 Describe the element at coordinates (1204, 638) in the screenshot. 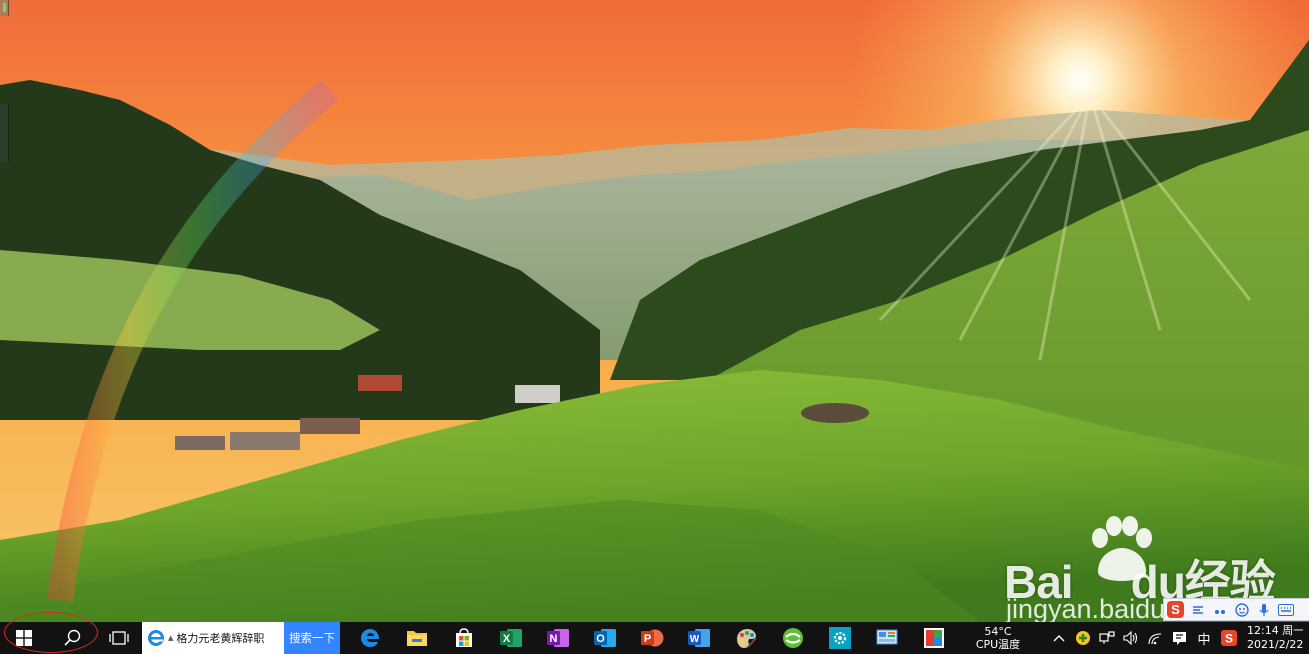

I see `input-language-indicator: 中` at that location.